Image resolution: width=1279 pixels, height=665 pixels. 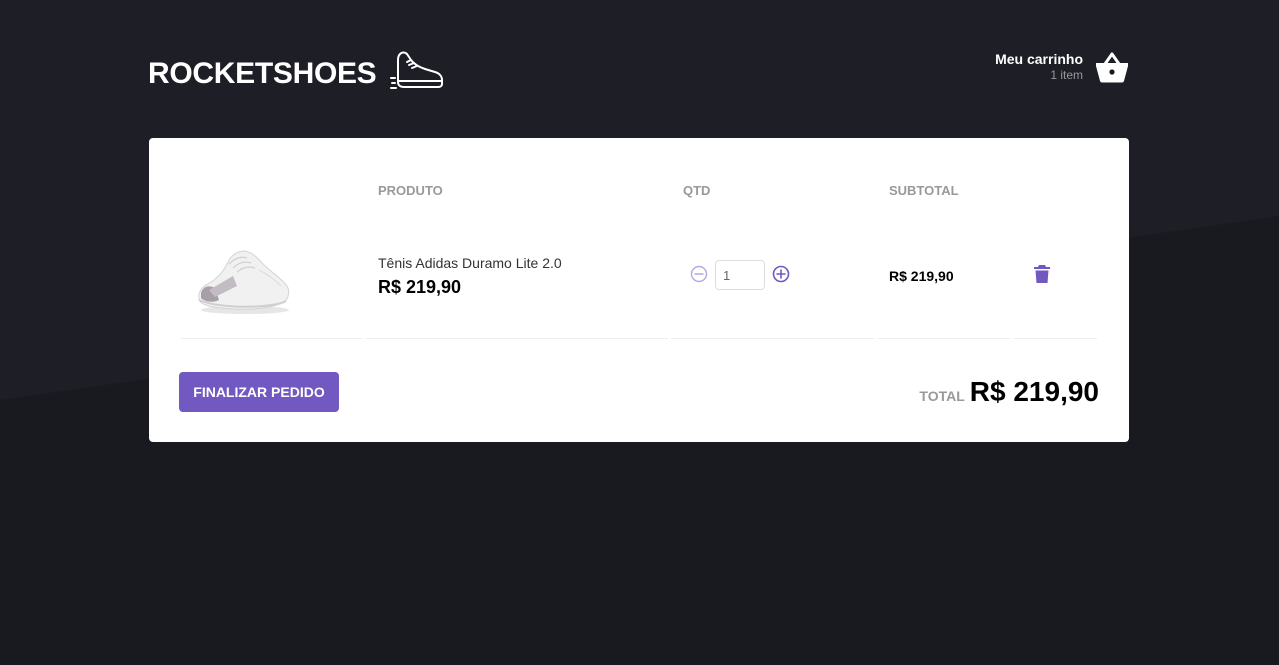 I want to click on total-value: R$ 219,90, so click(x=1034, y=391).